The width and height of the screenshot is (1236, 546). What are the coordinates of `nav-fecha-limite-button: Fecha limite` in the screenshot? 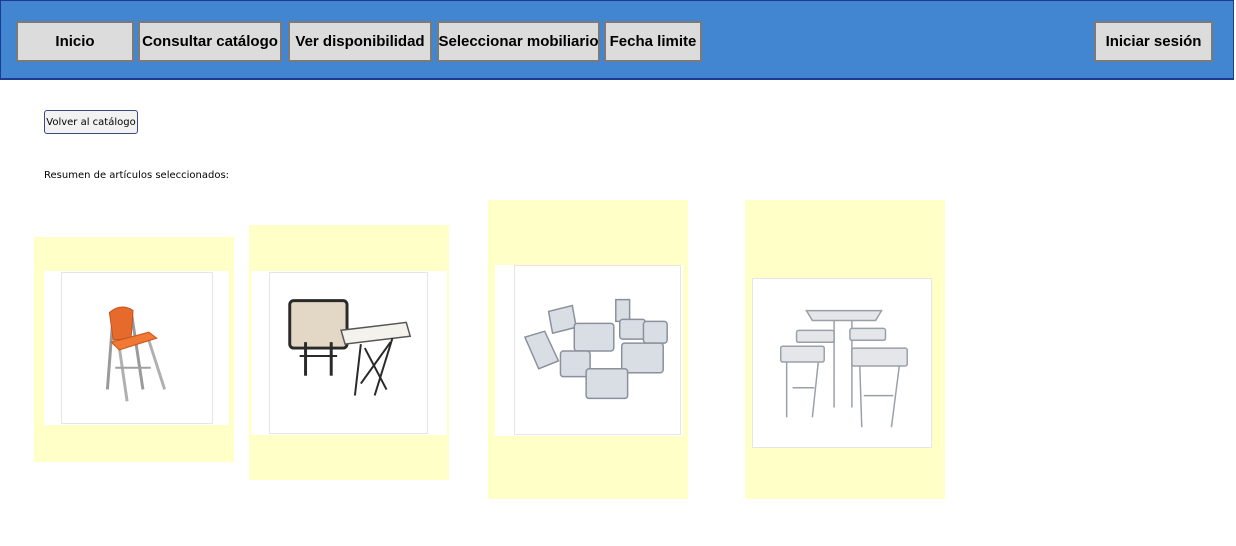 It's located at (653, 41).